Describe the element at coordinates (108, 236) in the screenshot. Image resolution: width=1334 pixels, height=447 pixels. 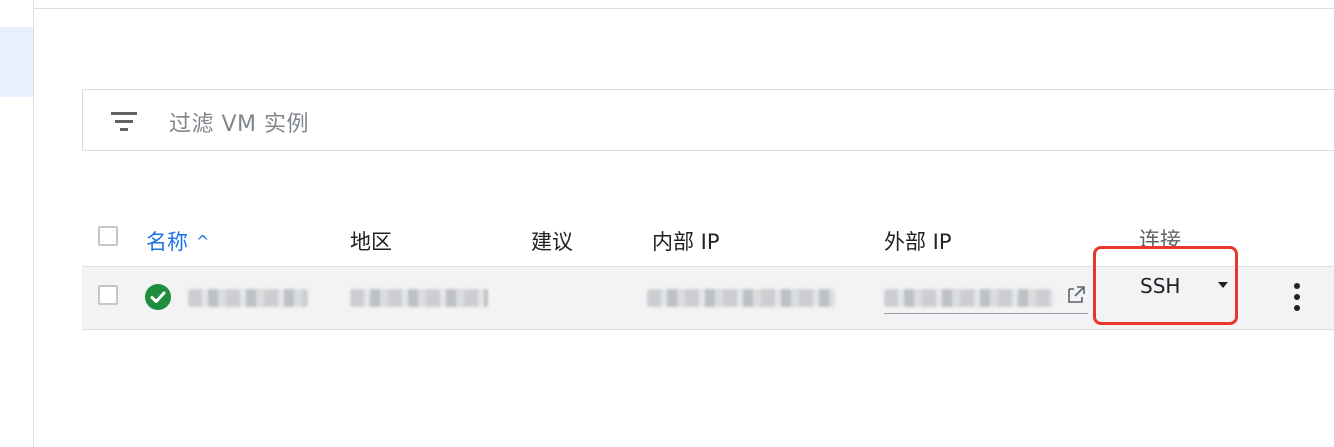
I see `select-all-checkbox` at that location.